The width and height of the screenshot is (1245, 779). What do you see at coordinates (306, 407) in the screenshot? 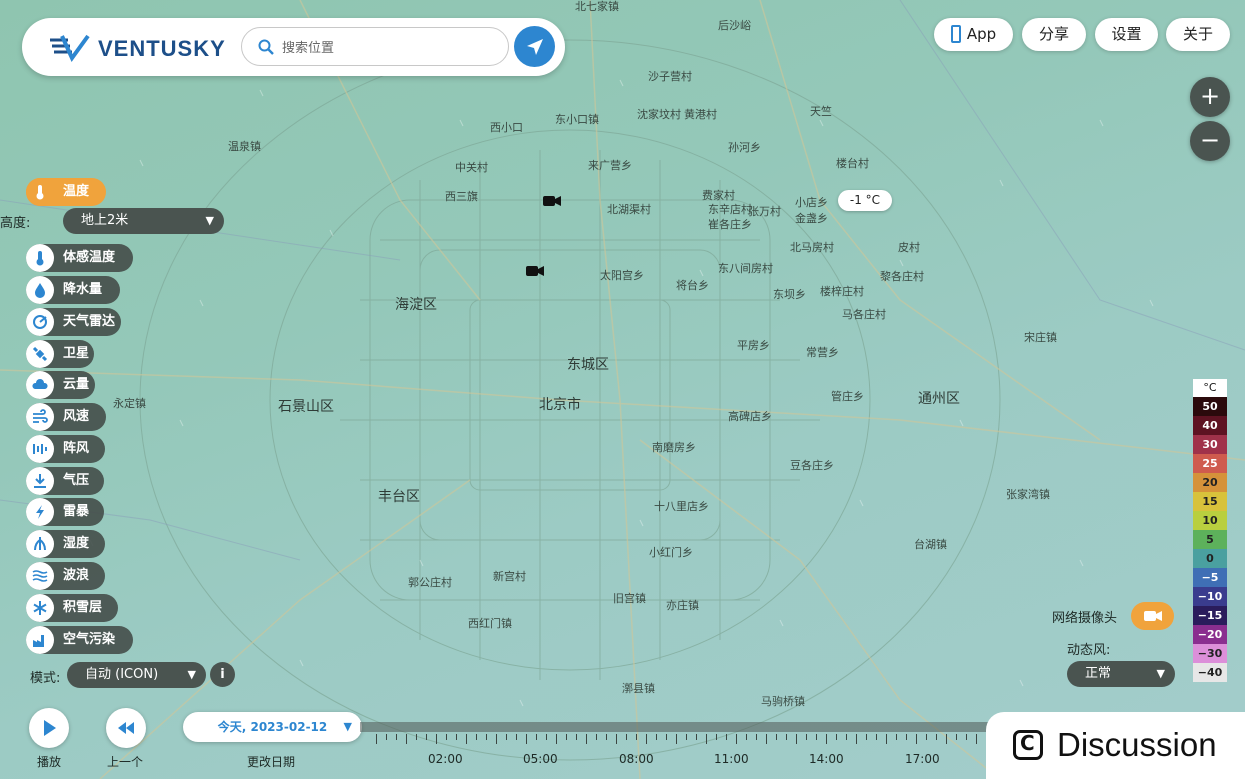
I see `district-label: 石景山区` at bounding box center [306, 407].